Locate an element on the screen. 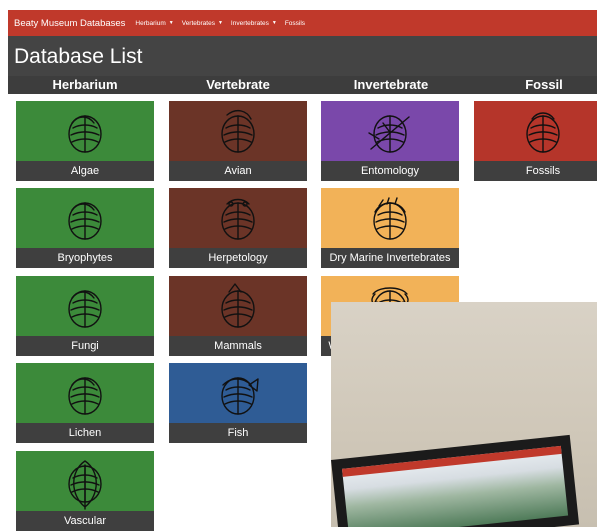  brand-link: Beaty Museum Databases is located at coordinates (69, 23).